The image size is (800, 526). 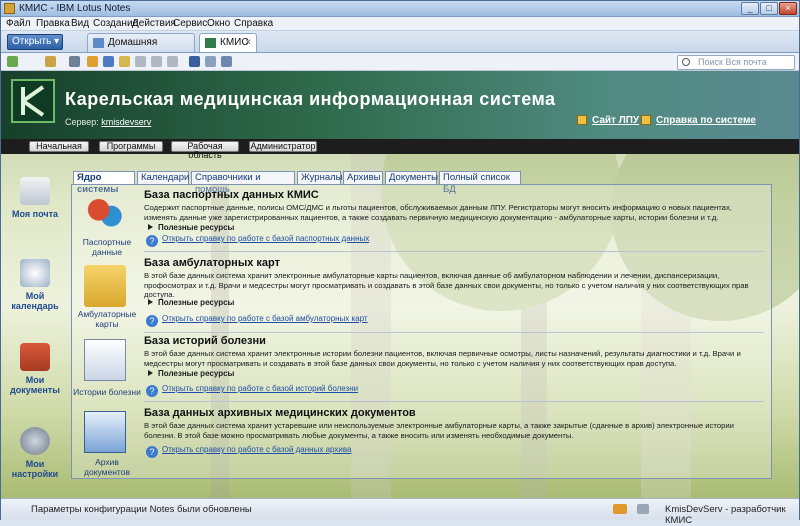 I want to click on site-link: Сайт ЛПУ, so click(x=608, y=120).